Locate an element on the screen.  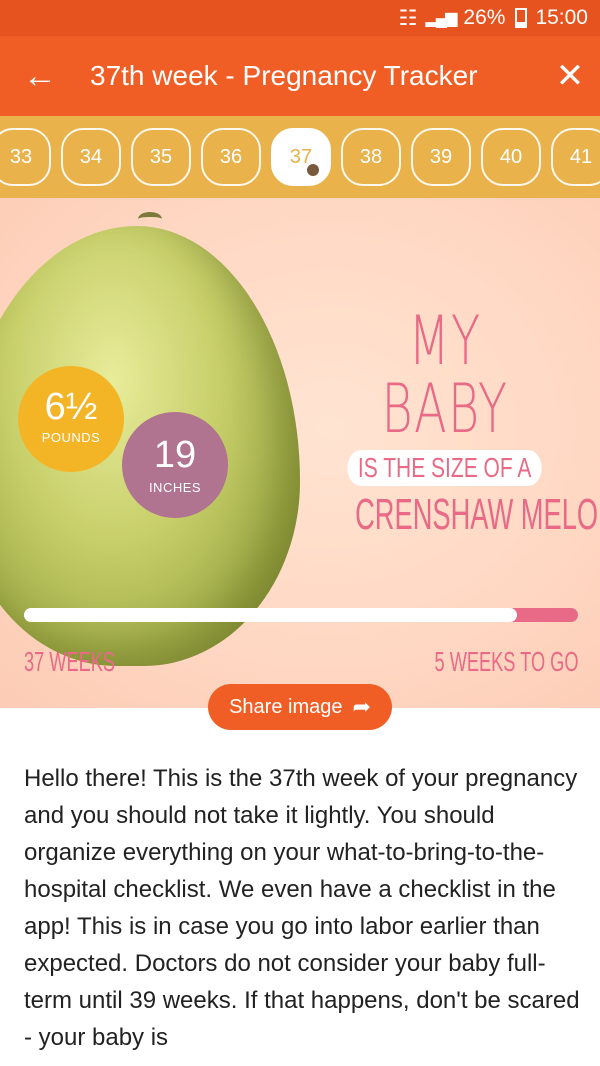
week-item-35: 35 is located at coordinates (161, 157).